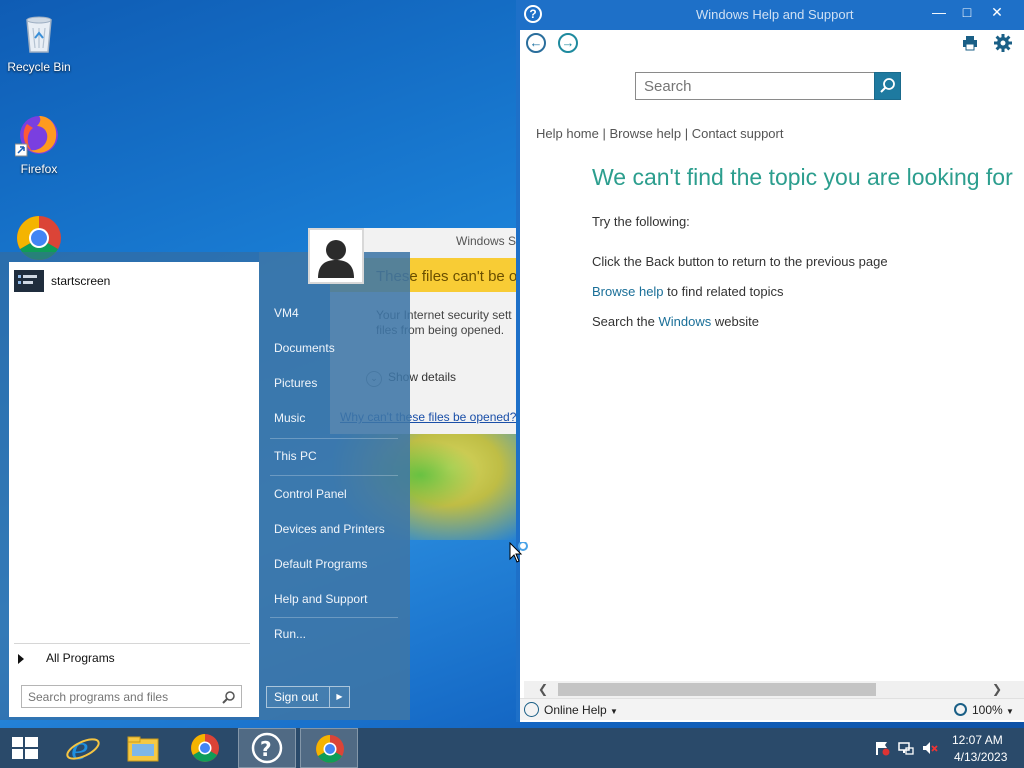 The image size is (1024, 768). What do you see at coordinates (320, 599) in the screenshot?
I see `start-item-help-support: Help and Support` at bounding box center [320, 599].